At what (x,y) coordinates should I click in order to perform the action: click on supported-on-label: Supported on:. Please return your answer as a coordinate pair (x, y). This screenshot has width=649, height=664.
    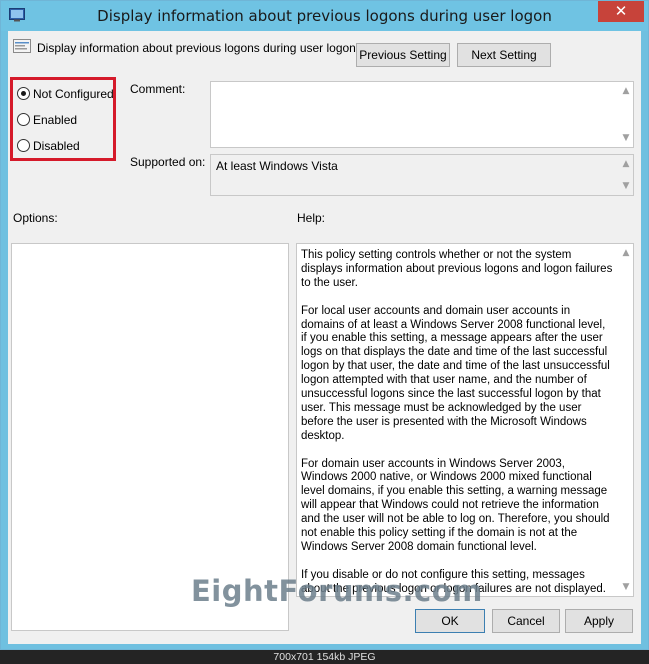
    Looking at the image, I should click on (168, 162).